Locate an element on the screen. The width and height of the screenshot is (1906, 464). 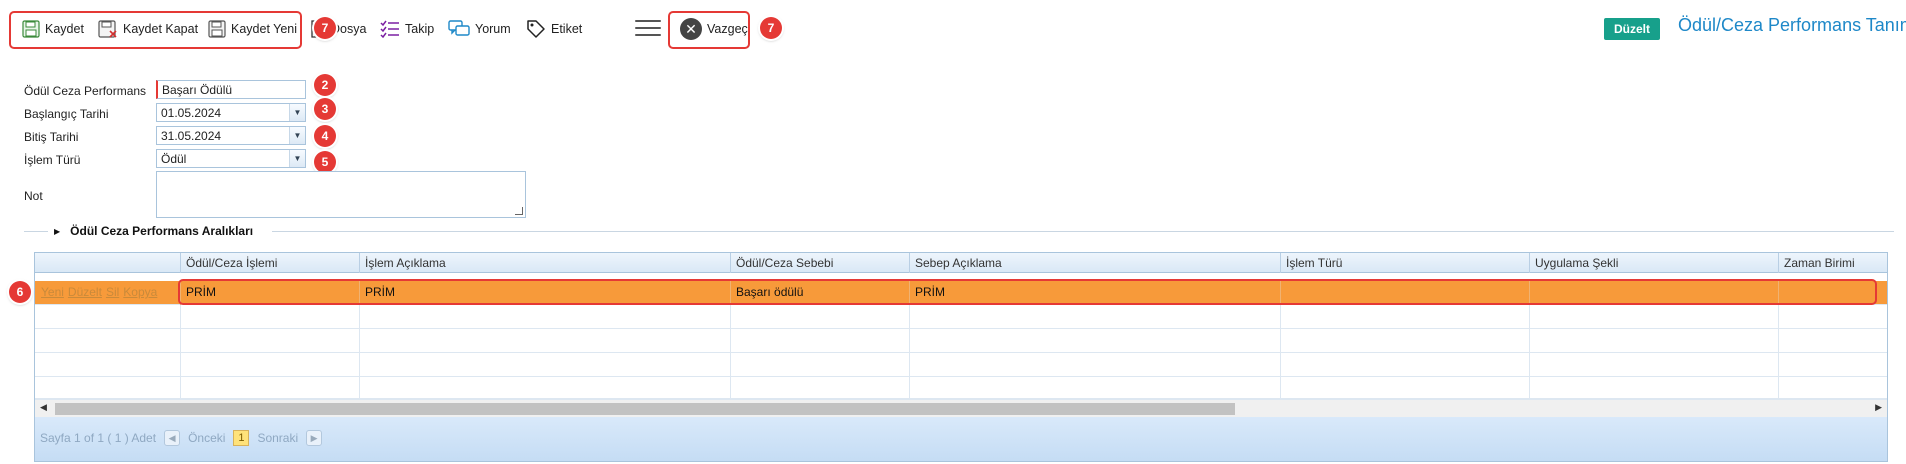
copy-row-link: Kopya is located at coordinates (140, 292).